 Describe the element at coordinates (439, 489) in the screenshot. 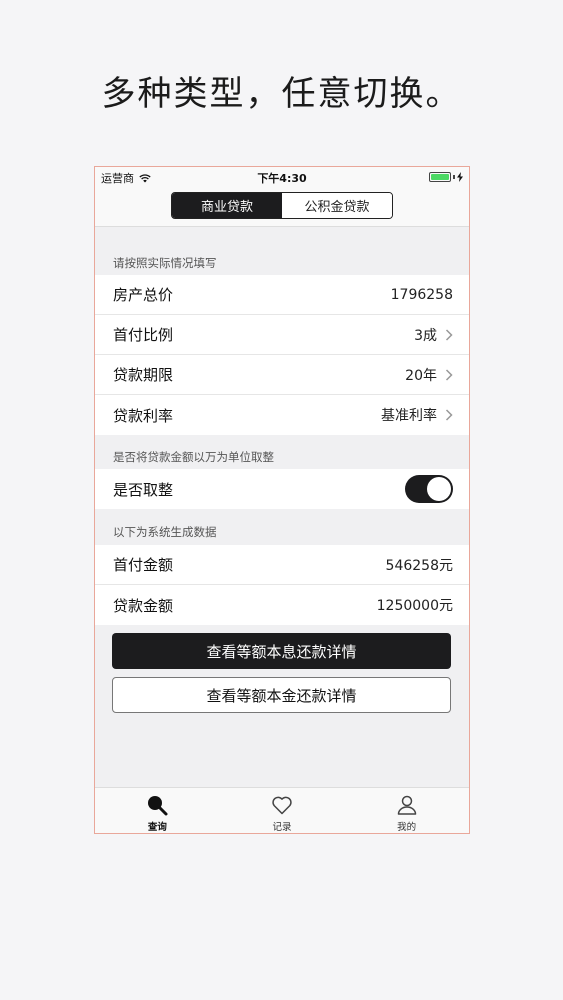

I see `toggle-knob` at that location.